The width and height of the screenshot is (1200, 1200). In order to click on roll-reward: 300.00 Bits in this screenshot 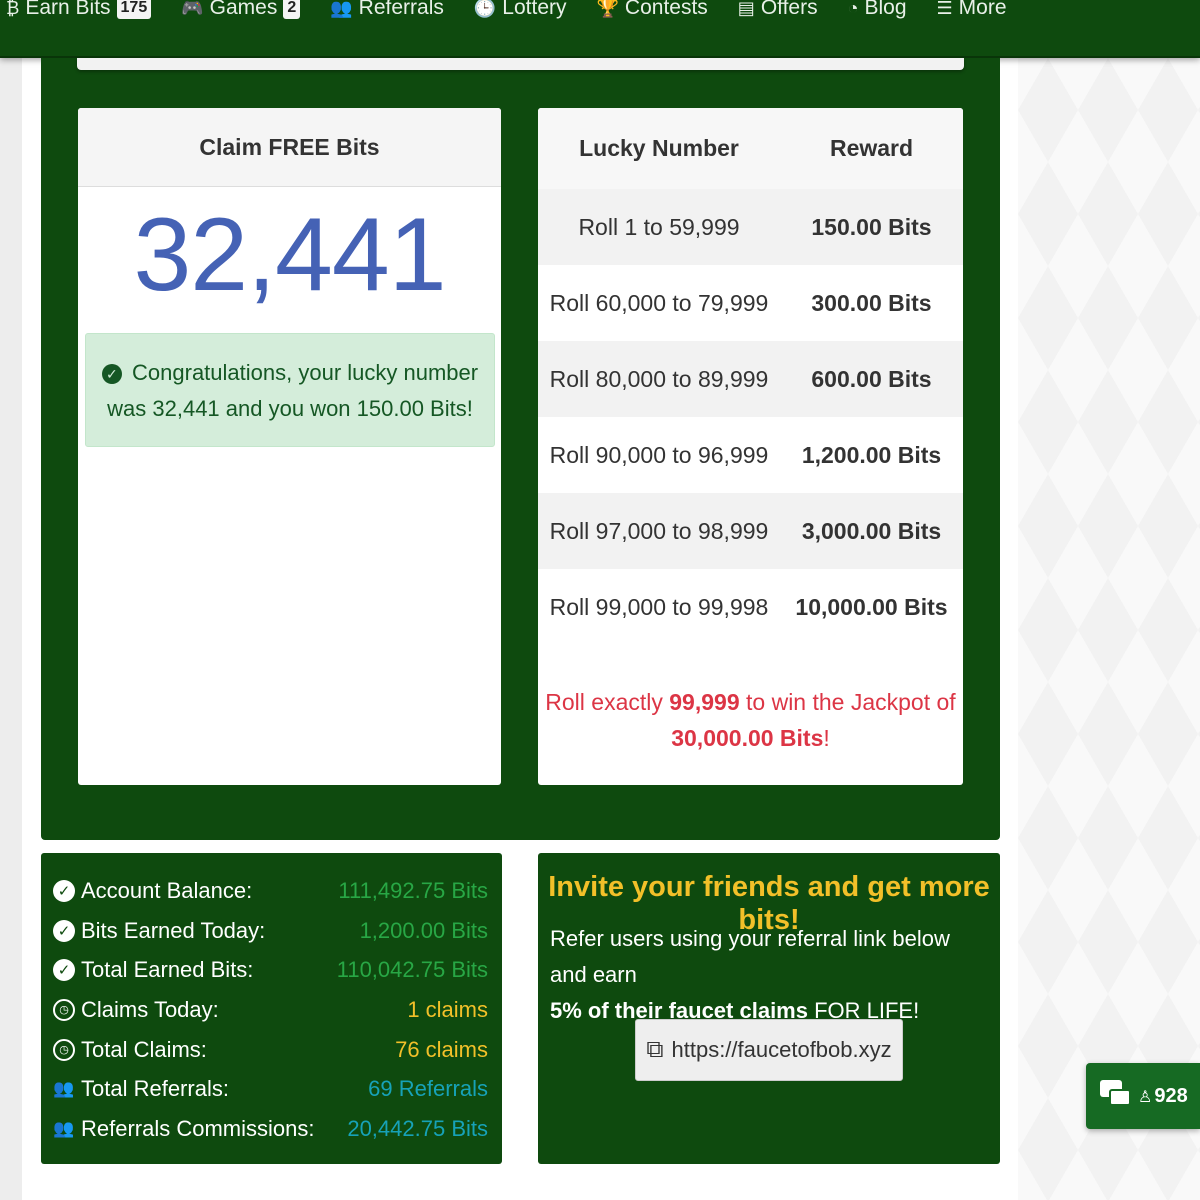, I will do `click(871, 302)`.